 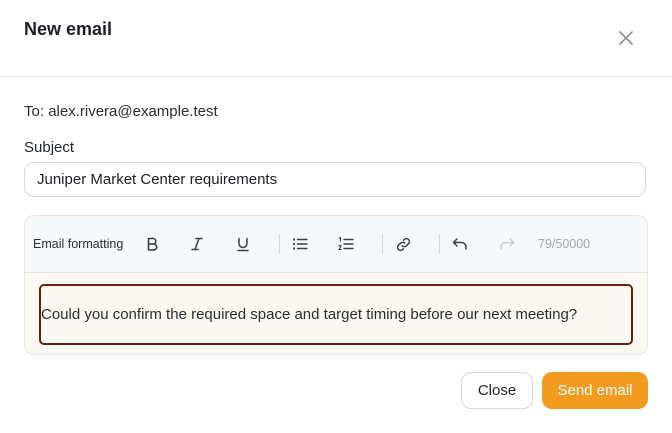 What do you see at coordinates (626, 38) in the screenshot?
I see `close-icon` at bounding box center [626, 38].